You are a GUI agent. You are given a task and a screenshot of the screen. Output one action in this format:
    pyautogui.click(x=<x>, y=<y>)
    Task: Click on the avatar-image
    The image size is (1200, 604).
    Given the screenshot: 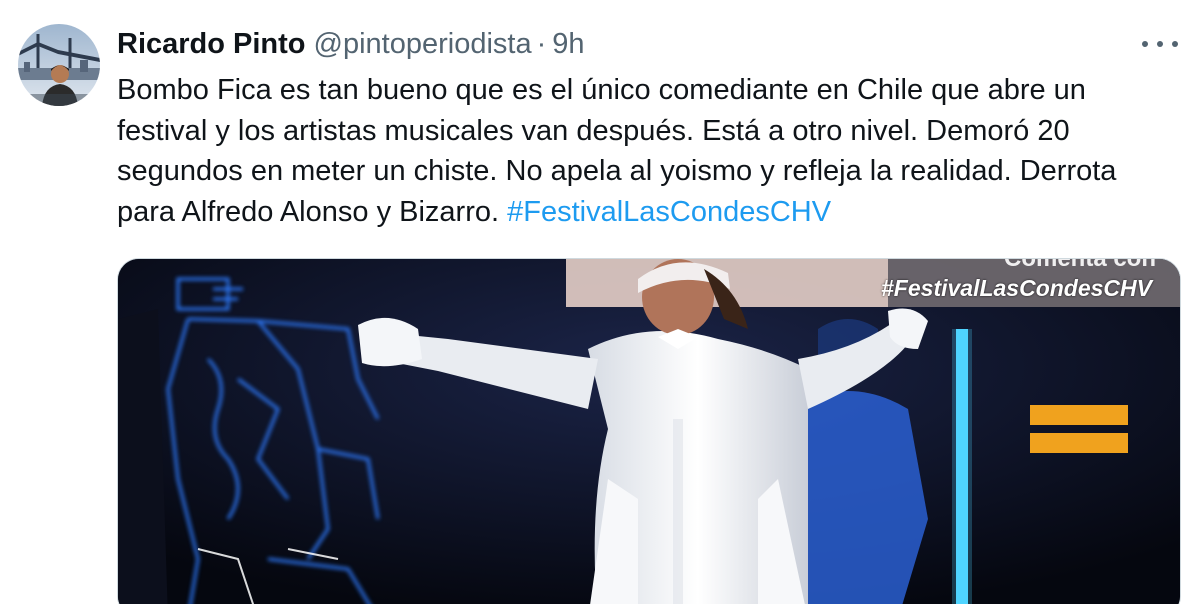 What is the action you would take?
    pyautogui.click(x=59, y=65)
    